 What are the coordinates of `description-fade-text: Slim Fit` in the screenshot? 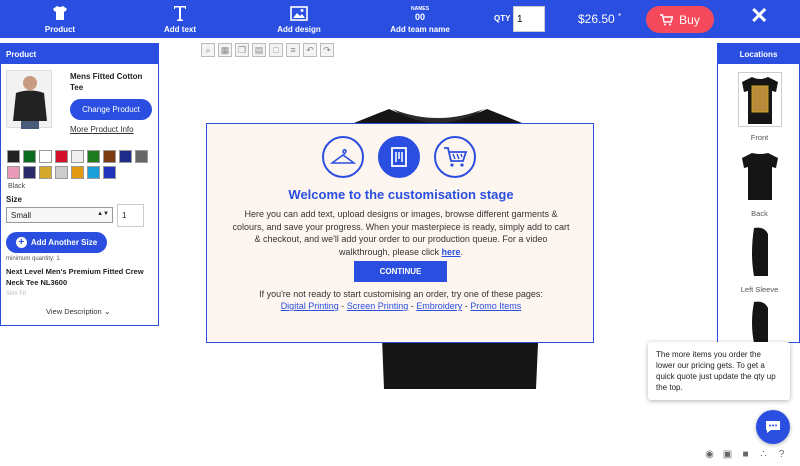 It's located at (16, 294).